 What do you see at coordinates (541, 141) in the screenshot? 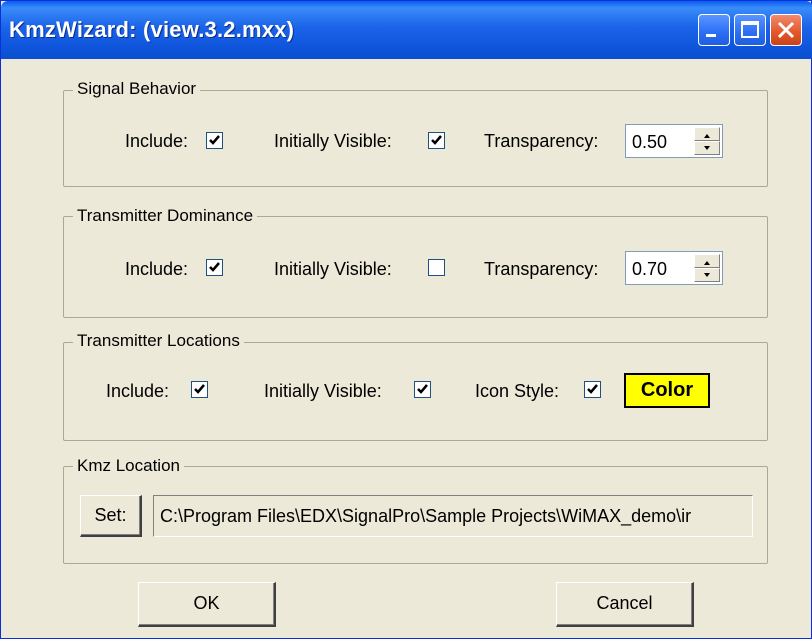
I see `signal-transparency-label: Transparency:` at bounding box center [541, 141].